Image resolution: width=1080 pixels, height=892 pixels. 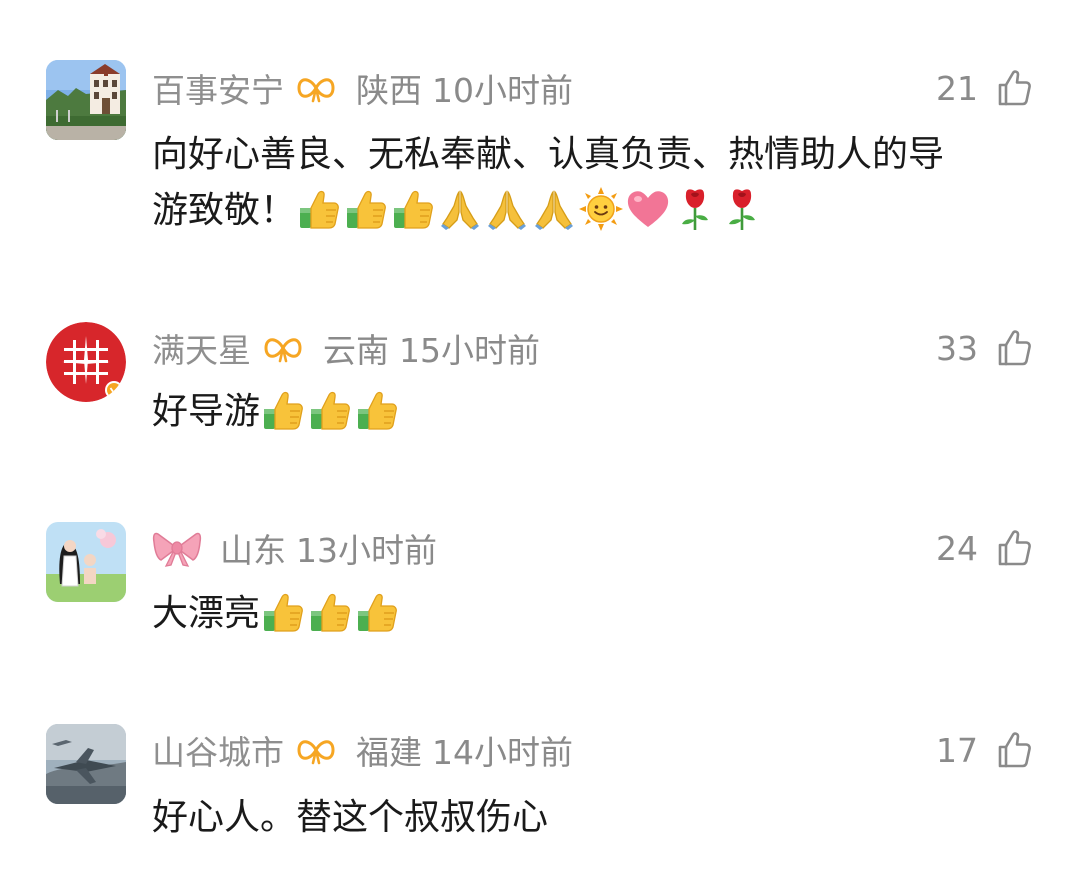 What do you see at coordinates (469, 350) in the screenshot?
I see `timestamp: 15小时前` at bounding box center [469, 350].